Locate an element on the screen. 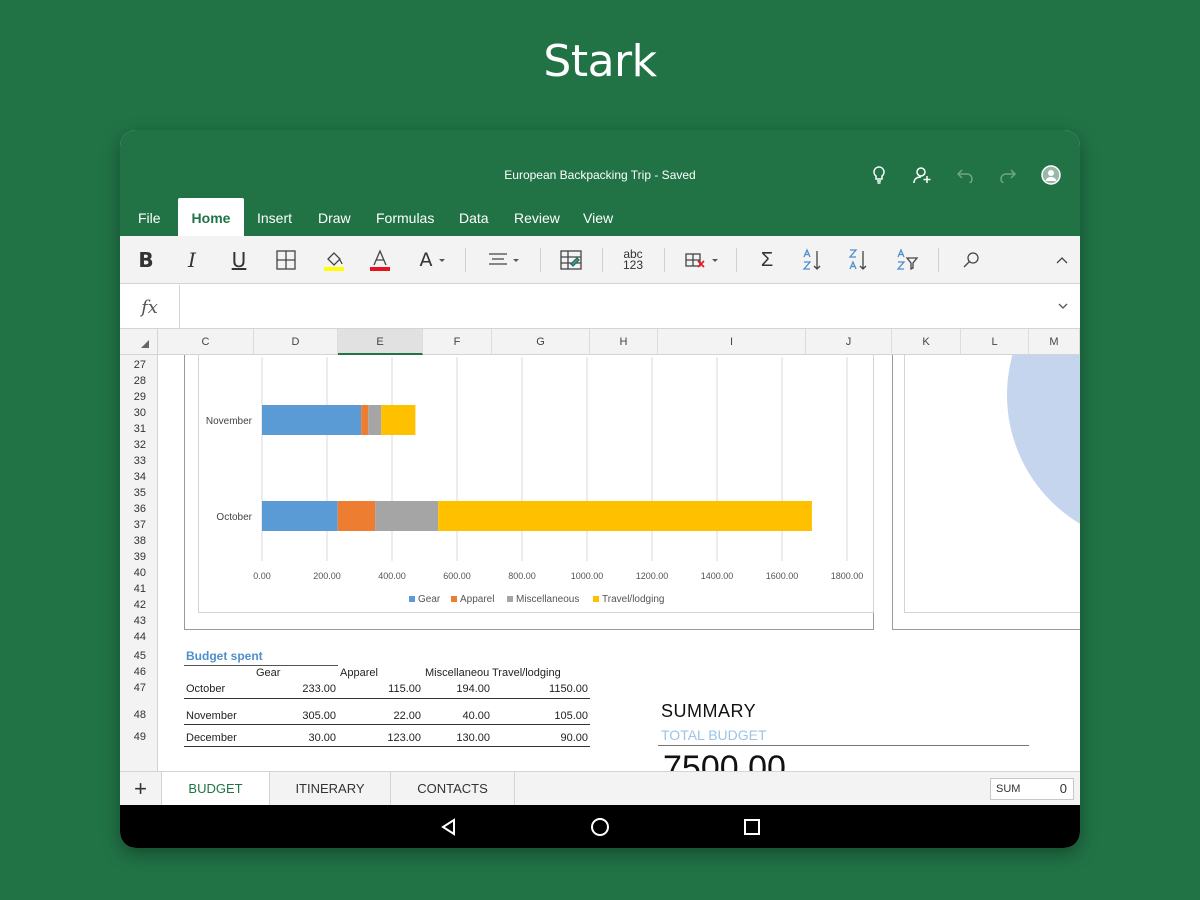  header-miscellaneous: Miscellaneou is located at coordinates (457, 673).